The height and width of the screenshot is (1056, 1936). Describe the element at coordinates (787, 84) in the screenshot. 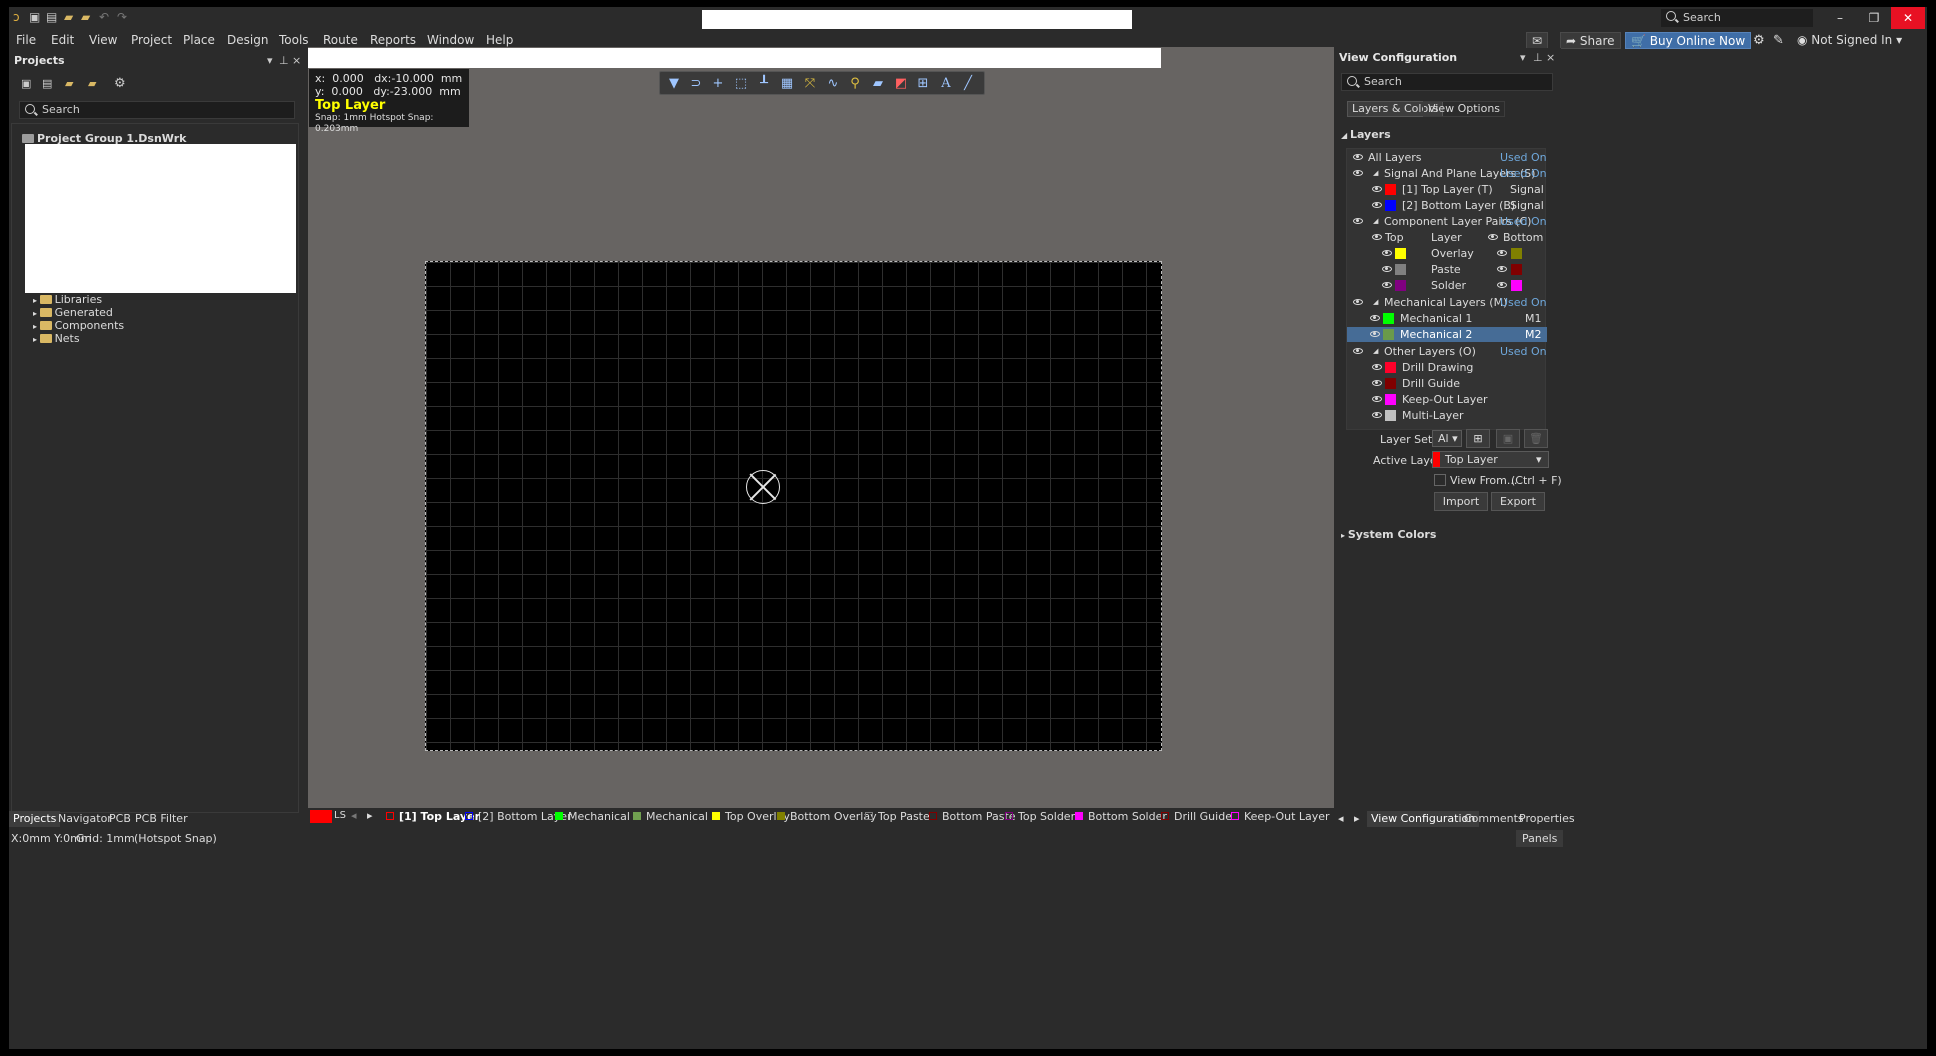

I see `component-icon: ▦` at that location.